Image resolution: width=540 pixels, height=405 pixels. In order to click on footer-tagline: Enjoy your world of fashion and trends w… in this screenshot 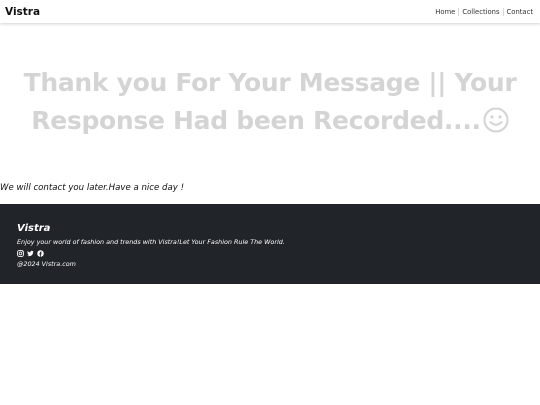, I will do `click(151, 242)`.